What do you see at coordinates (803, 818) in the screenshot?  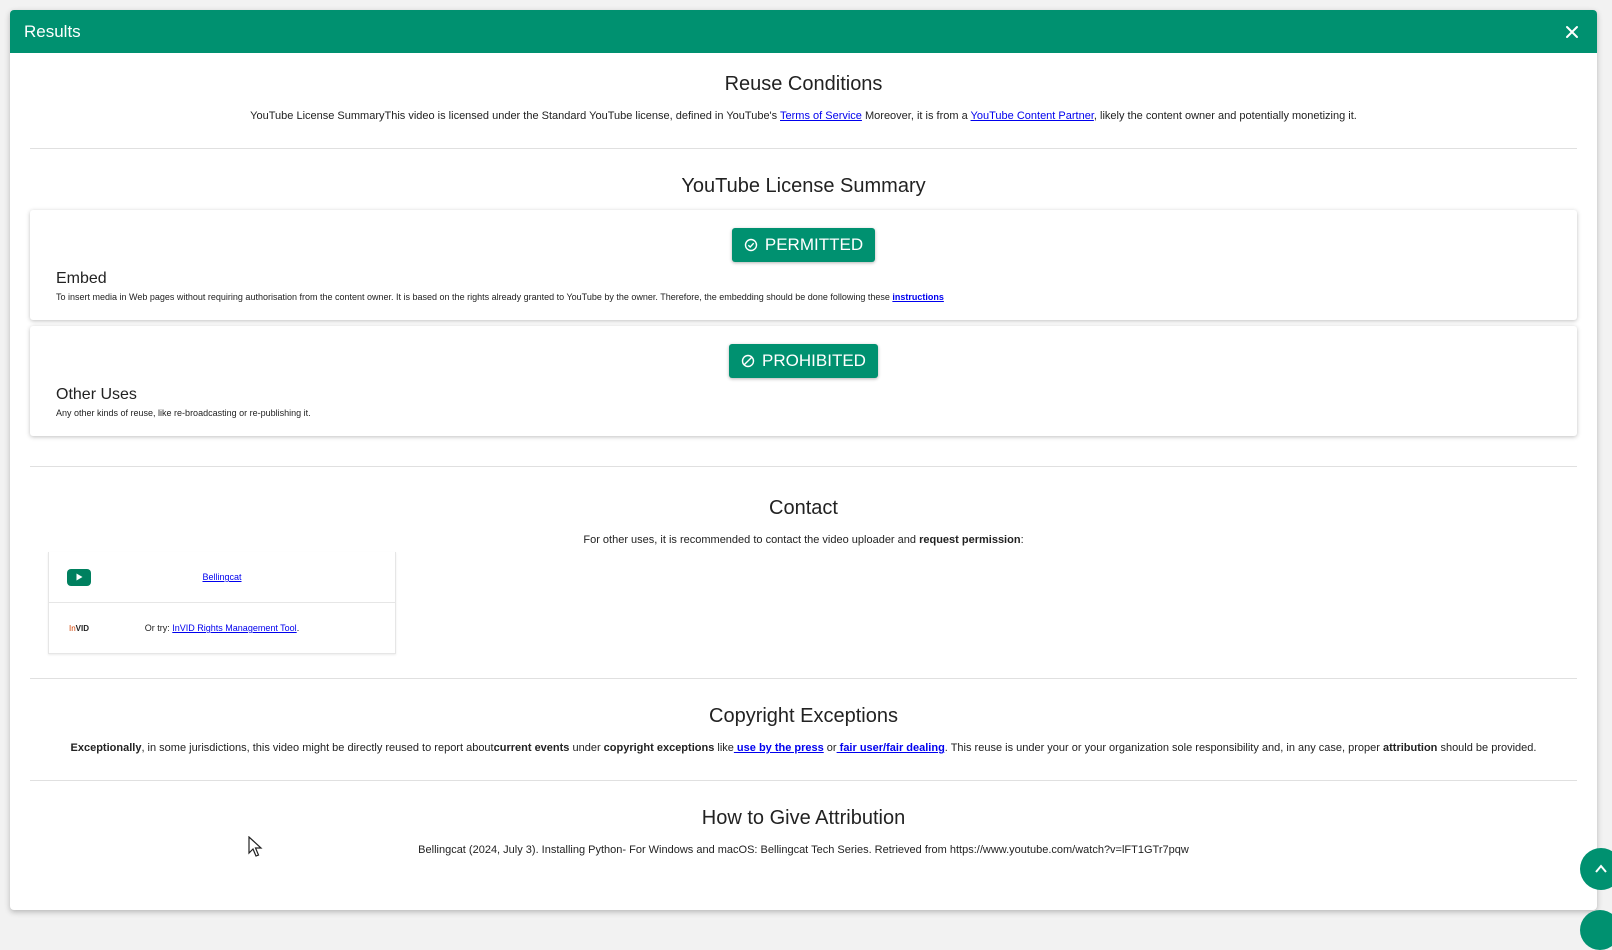 I see `attribution-heading: How to Give Attribution` at bounding box center [803, 818].